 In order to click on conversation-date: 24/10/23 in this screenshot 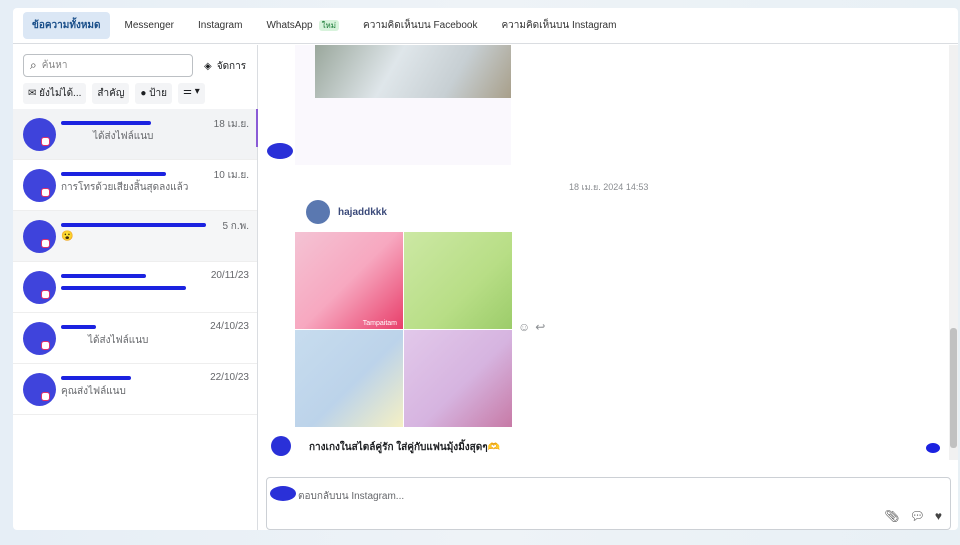, I will do `click(229, 326)`.